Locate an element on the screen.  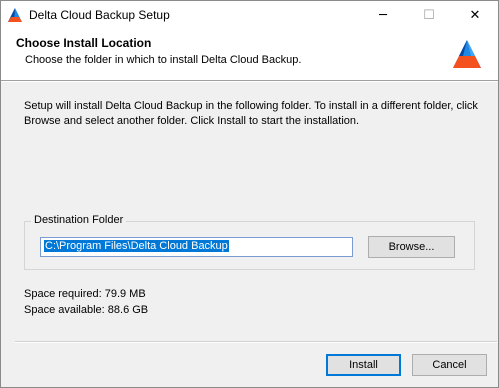
space-available-text: Space available: 88.6 GB is located at coordinates (86, 310).